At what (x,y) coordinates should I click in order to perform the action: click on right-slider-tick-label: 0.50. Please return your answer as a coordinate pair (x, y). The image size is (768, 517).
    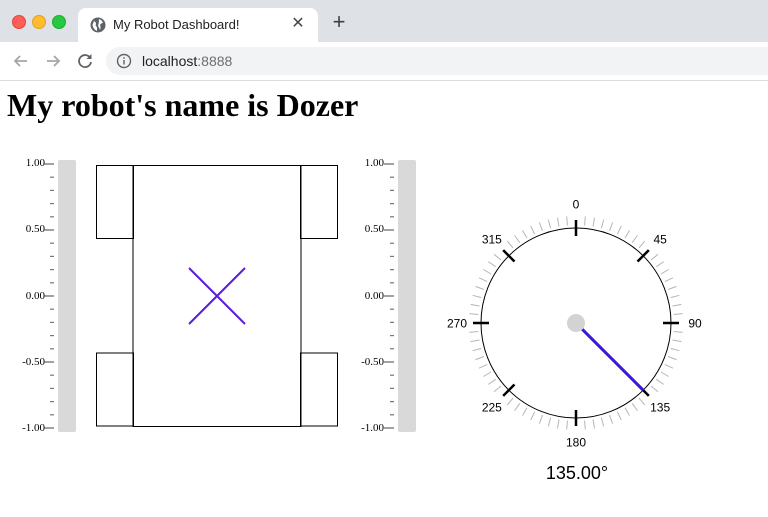
    Looking at the image, I should click on (374, 229).